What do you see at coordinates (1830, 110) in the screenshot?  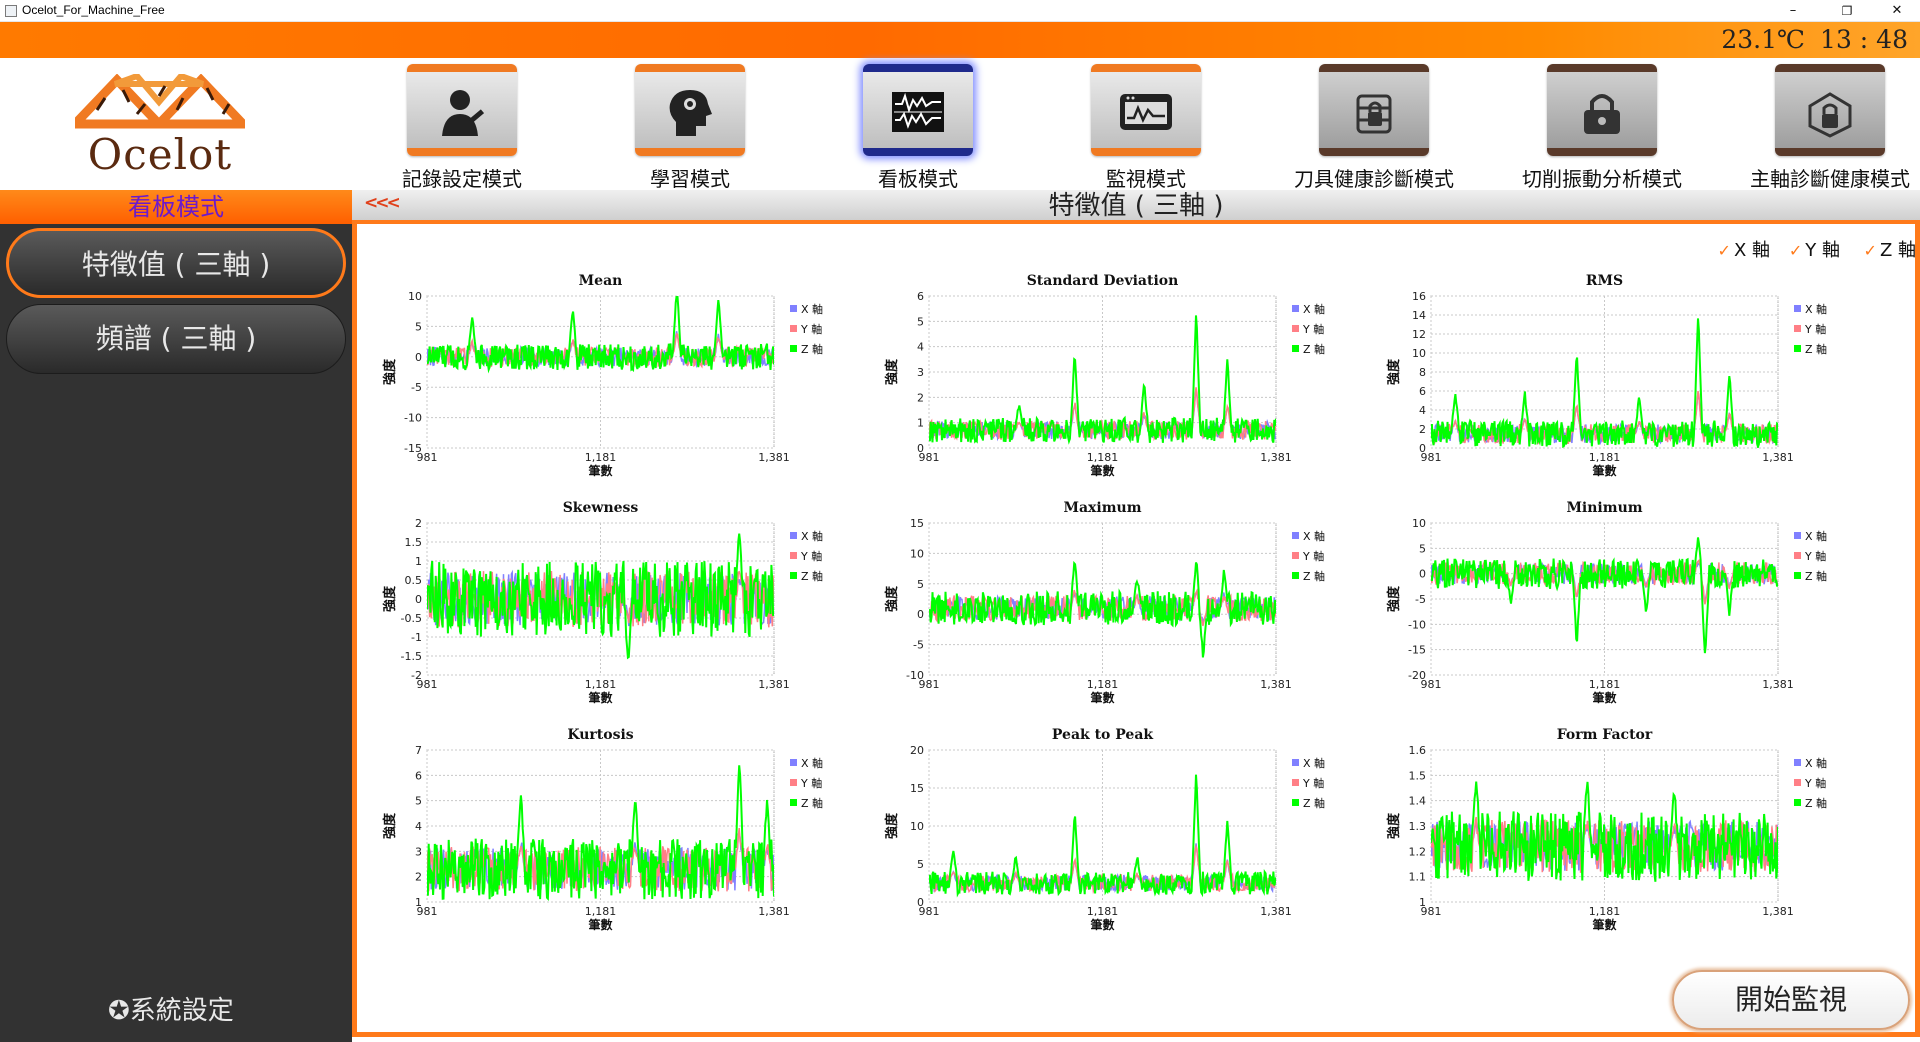 I see `mode-spindle-health-button` at bounding box center [1830, 110].